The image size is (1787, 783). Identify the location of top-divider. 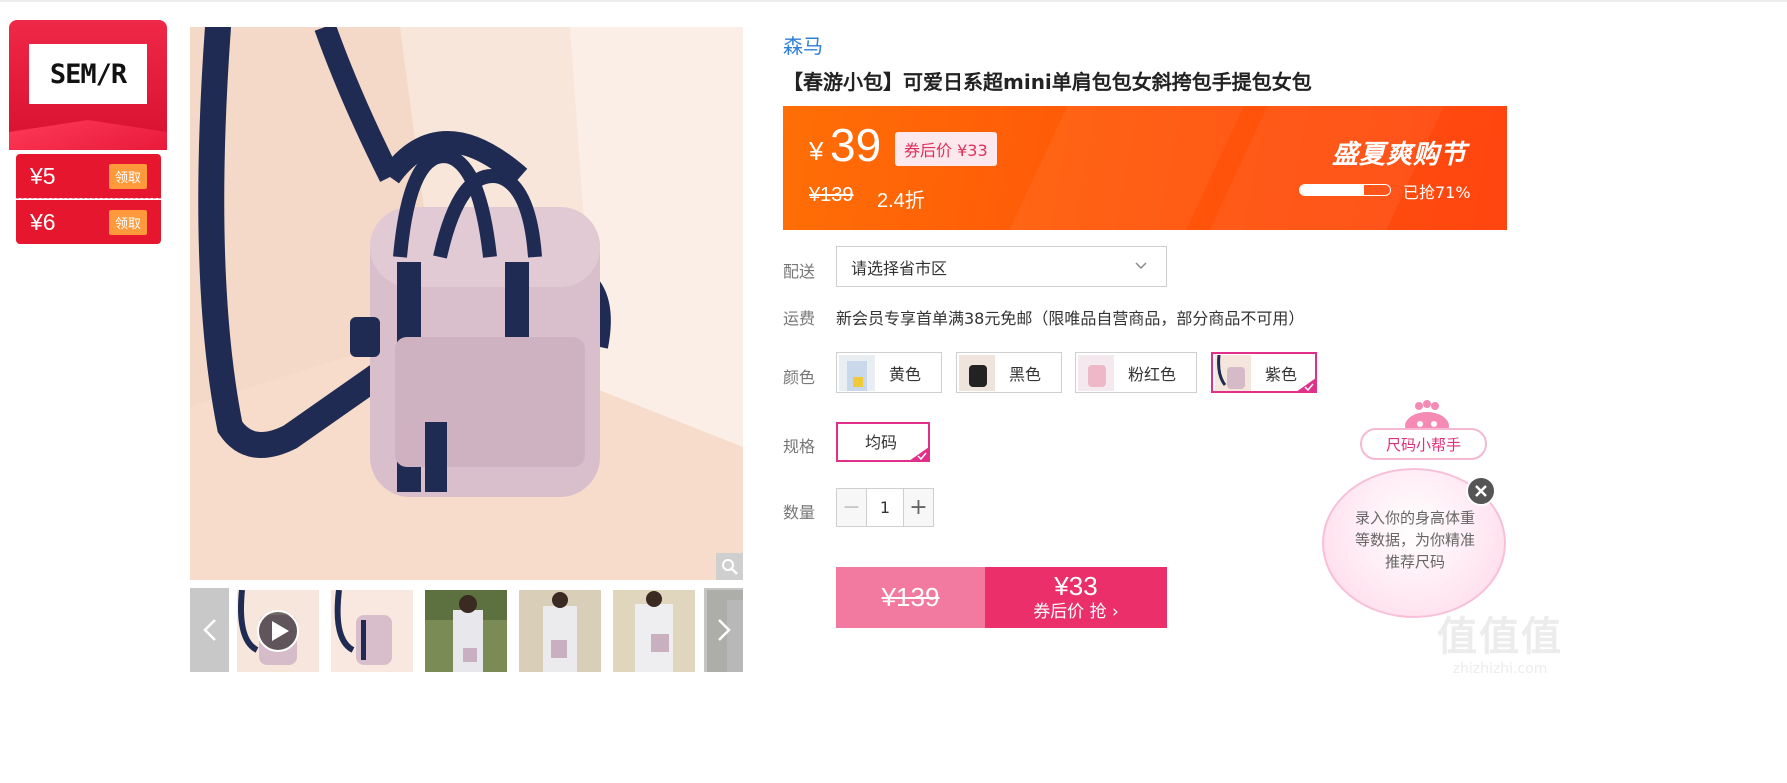
(893, 1).